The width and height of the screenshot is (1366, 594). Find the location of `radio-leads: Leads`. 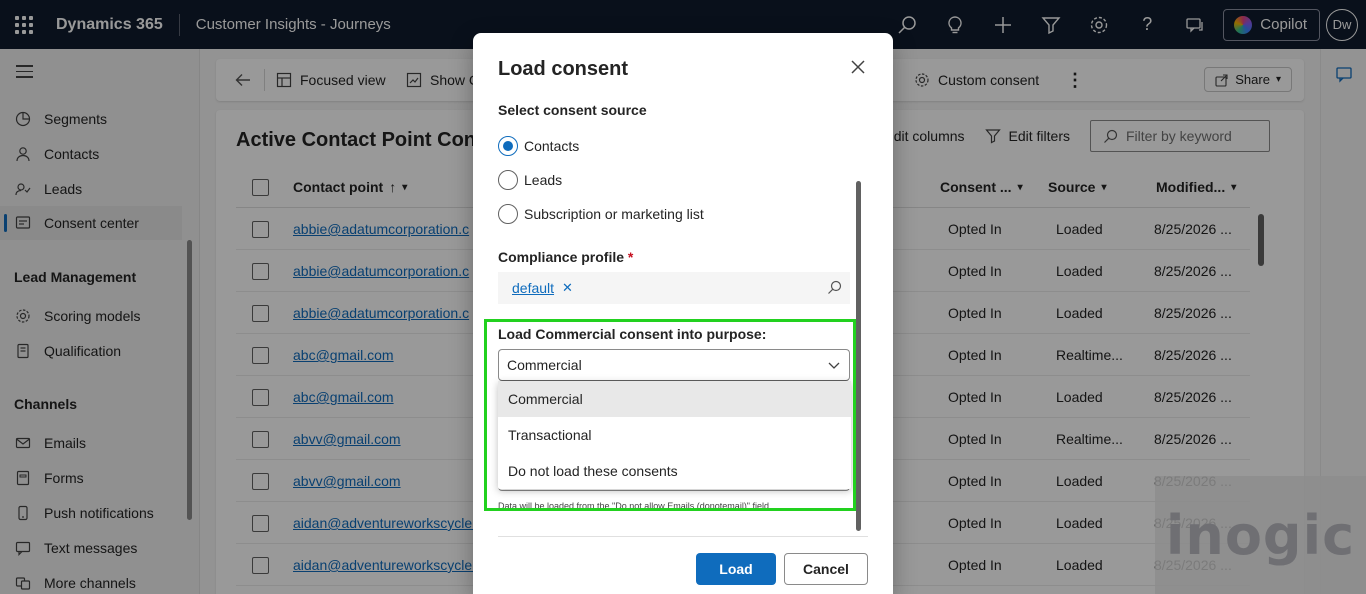

radio-leads: Leads is located at coordinates (530, 180).